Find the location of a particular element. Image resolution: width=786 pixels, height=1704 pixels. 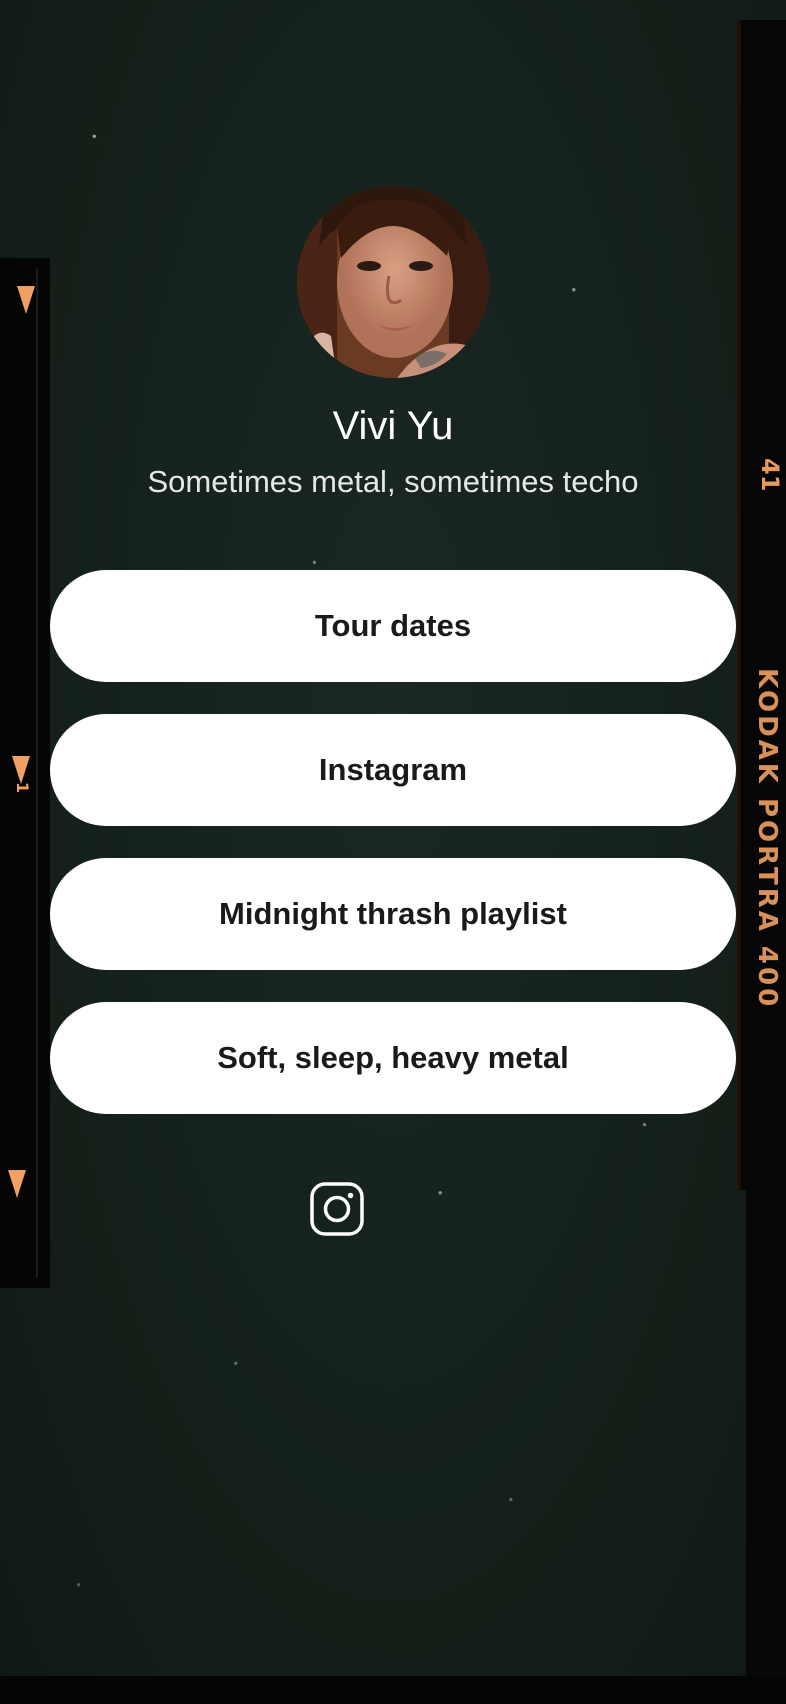

link-button-soft-sleep-heavy-metal: Soft, sleep, heavy metal is located at coordinates (393, 1058).